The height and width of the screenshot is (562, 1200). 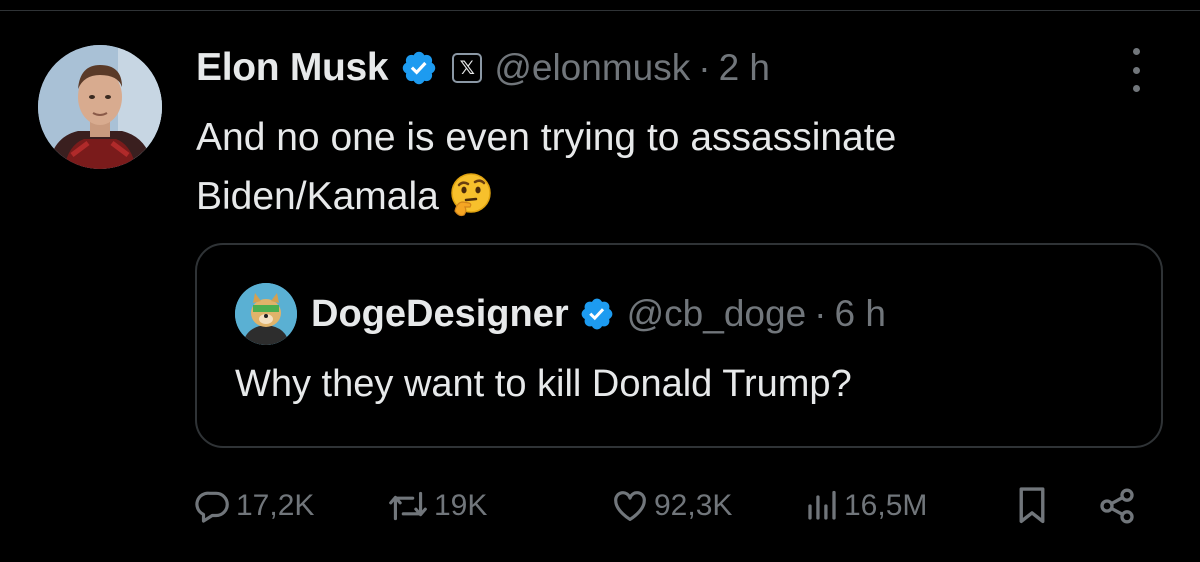 I want to click on views-button: 16,5M, so click(x=865, y=506).